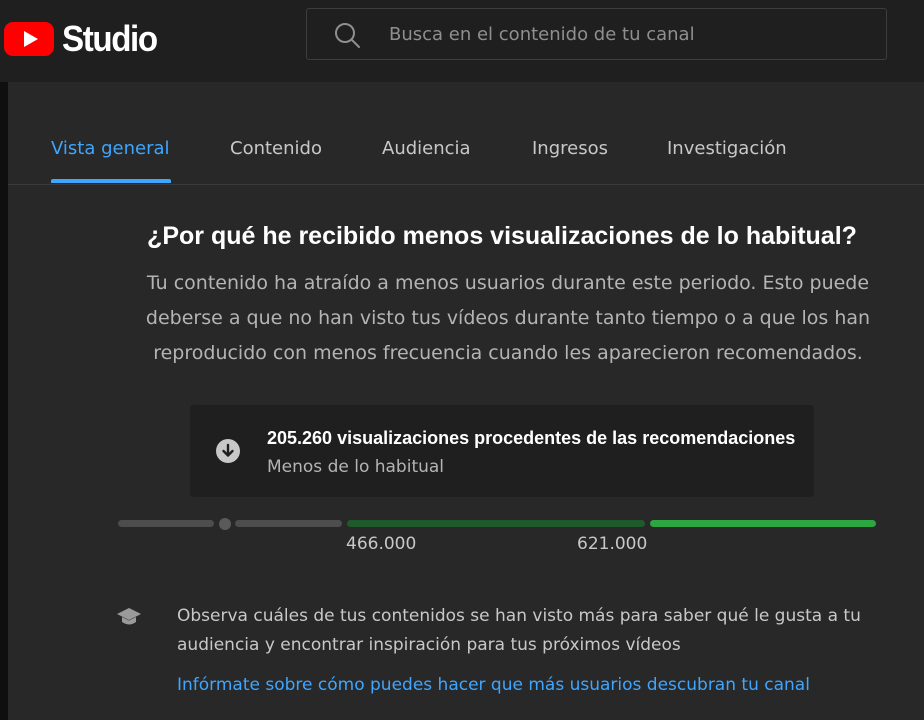  Describe the element at coordinates (727, 148) in the screenshot. I see `tab-research: Investigación` at that location.